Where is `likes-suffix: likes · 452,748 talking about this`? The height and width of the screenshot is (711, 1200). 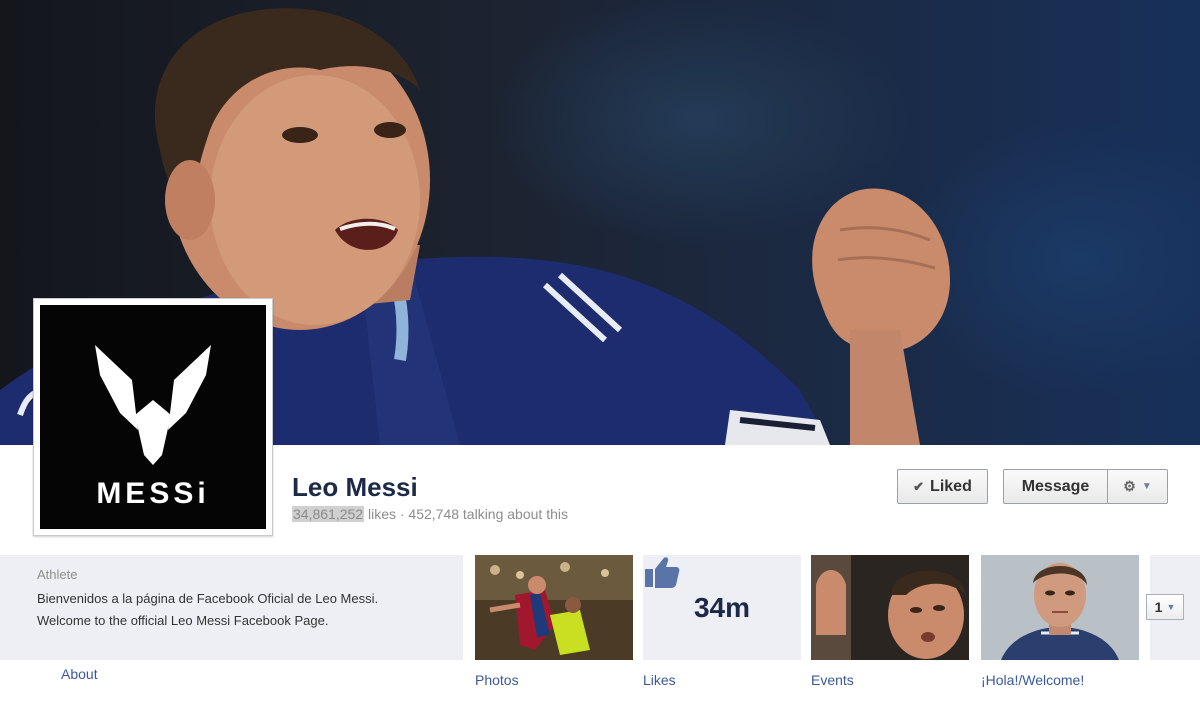
likes-suffix: likes · 452,748 talking about this is located at coordinates (467, 514).